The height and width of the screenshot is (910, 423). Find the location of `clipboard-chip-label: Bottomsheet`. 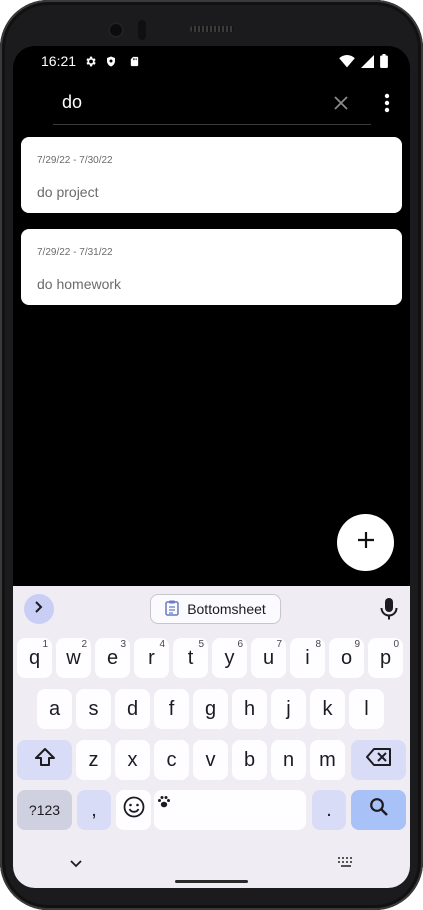

clipboard-chip-label: Bottomsheet is located at coordinates (226, 609).